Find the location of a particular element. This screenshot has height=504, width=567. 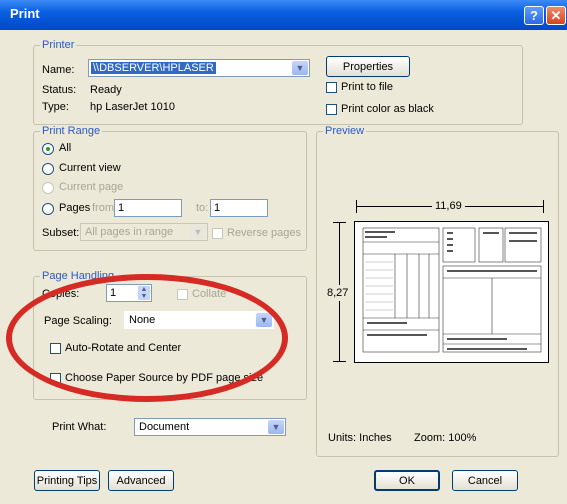

subset-label: Subset: is located at coordinates (61, 233).